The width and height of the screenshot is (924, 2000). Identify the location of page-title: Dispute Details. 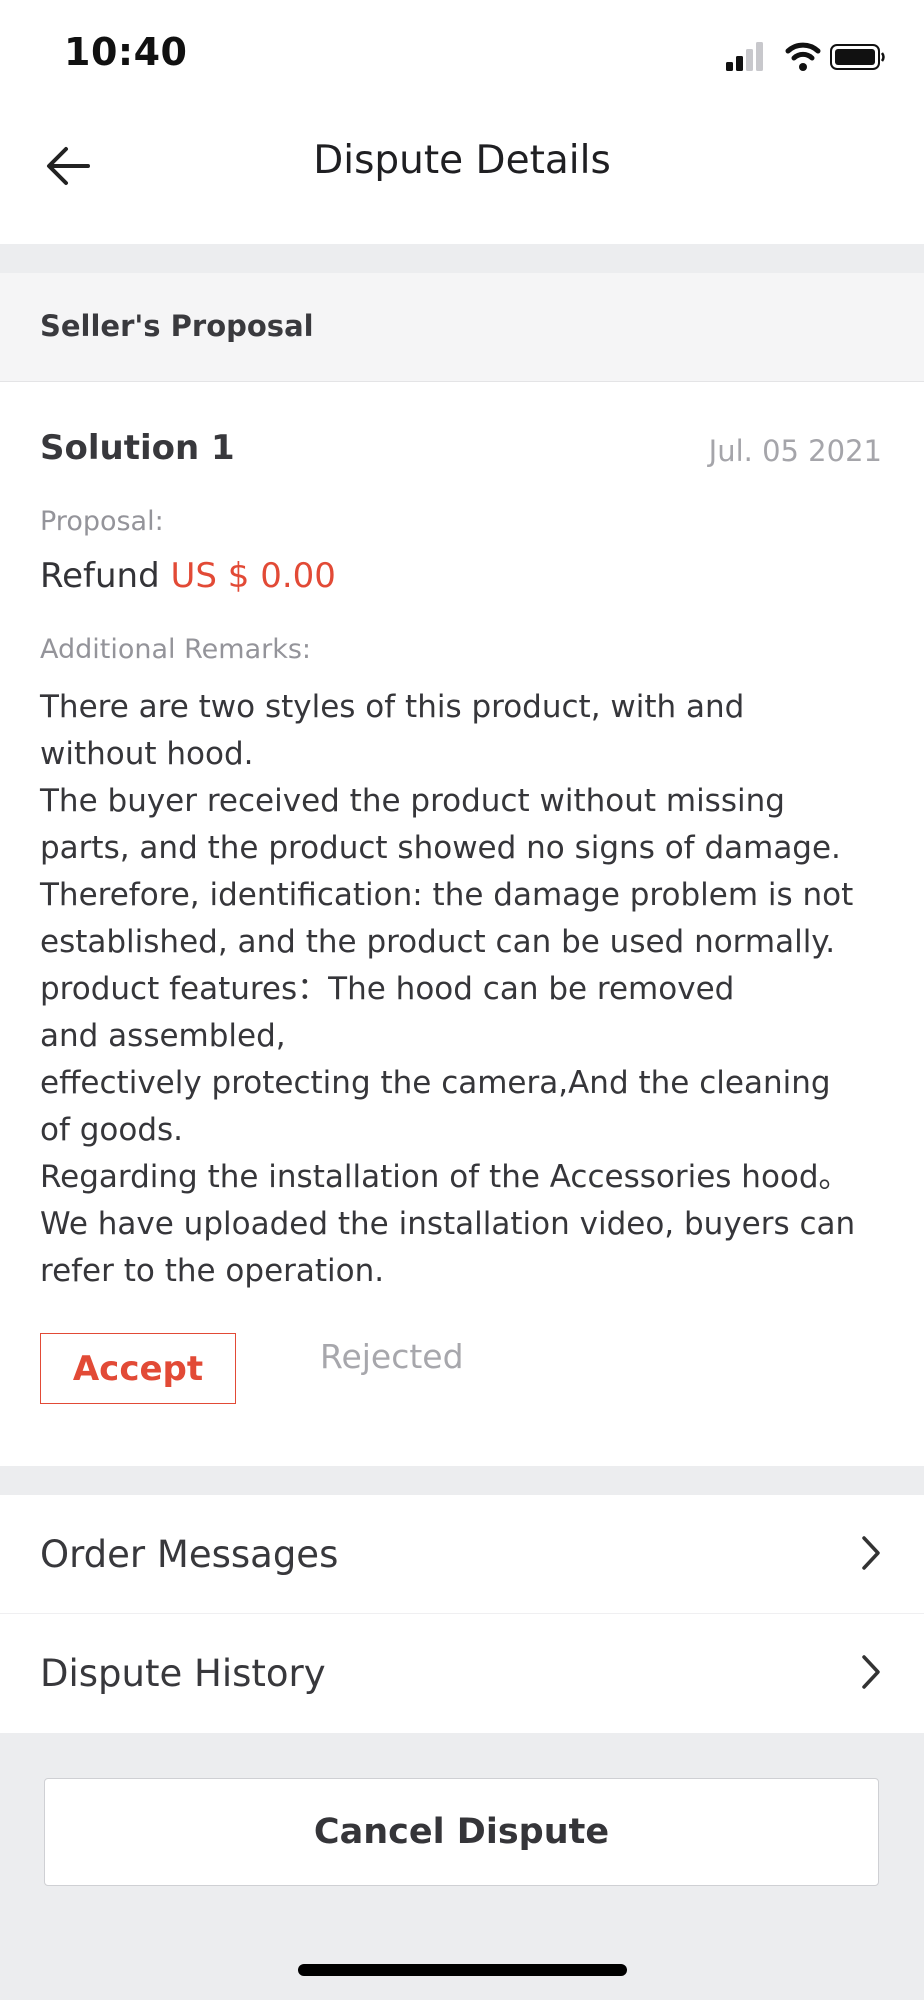
(462, 160).